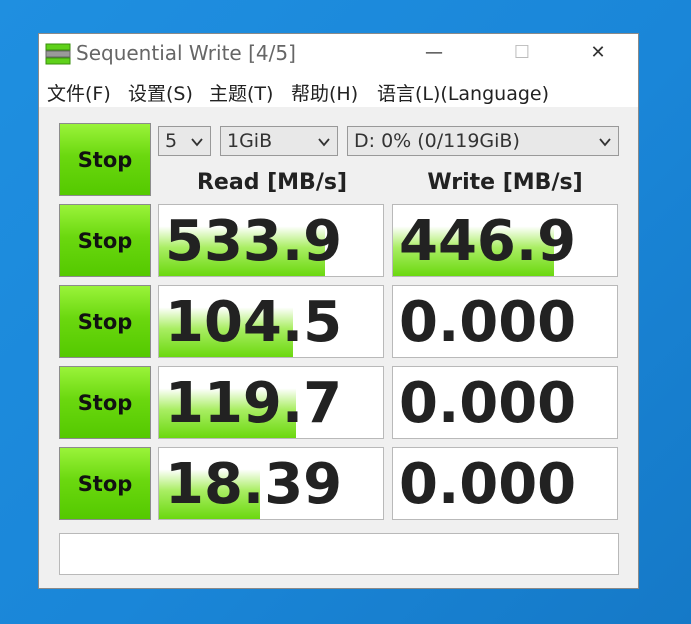 Image resolution: width=691 pixels, height=624 pixels. What do you see at coordinates (79, 92) in the screenshot?
I see `menu-file: 文件(F)` at bounding box center [79, 92].